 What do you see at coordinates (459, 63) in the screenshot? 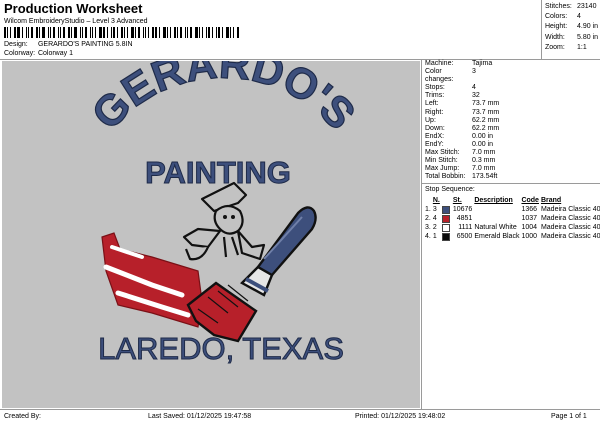
I see `info-machine: Machine: Tajima` at bounding box center [459, 63].